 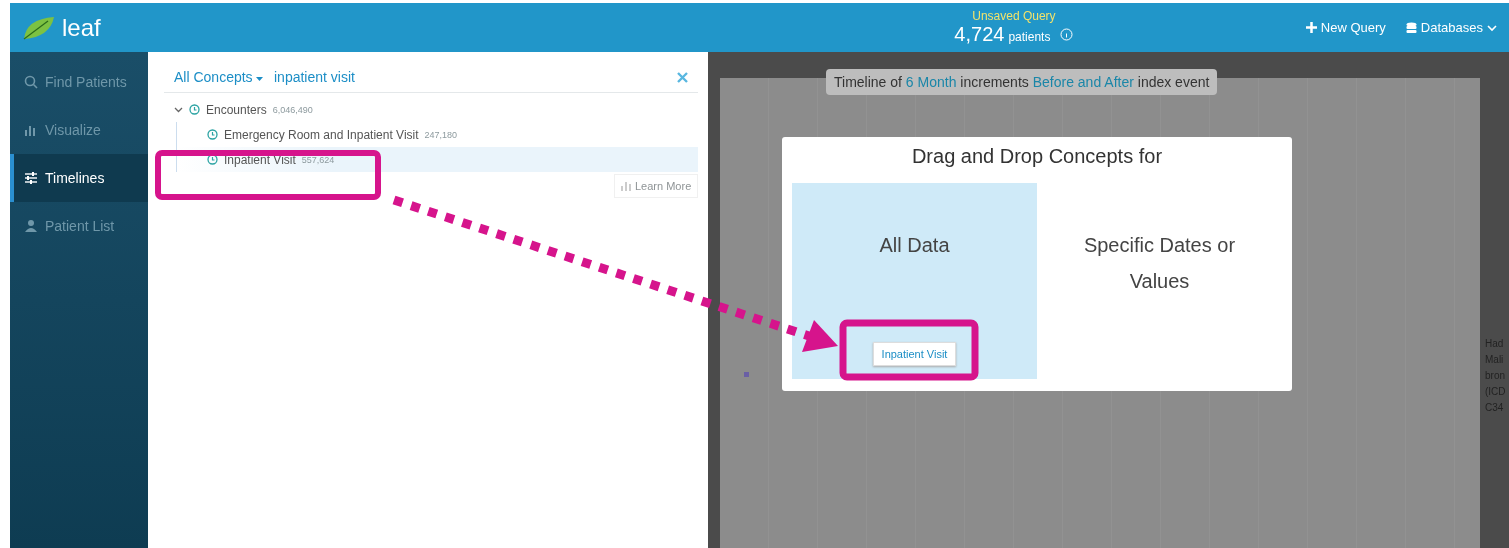 What do you see at coordinates (431, 109) in the screenshot?
I see `tree-node: Encounters 6,046,490` at bounding box center [431, 109].